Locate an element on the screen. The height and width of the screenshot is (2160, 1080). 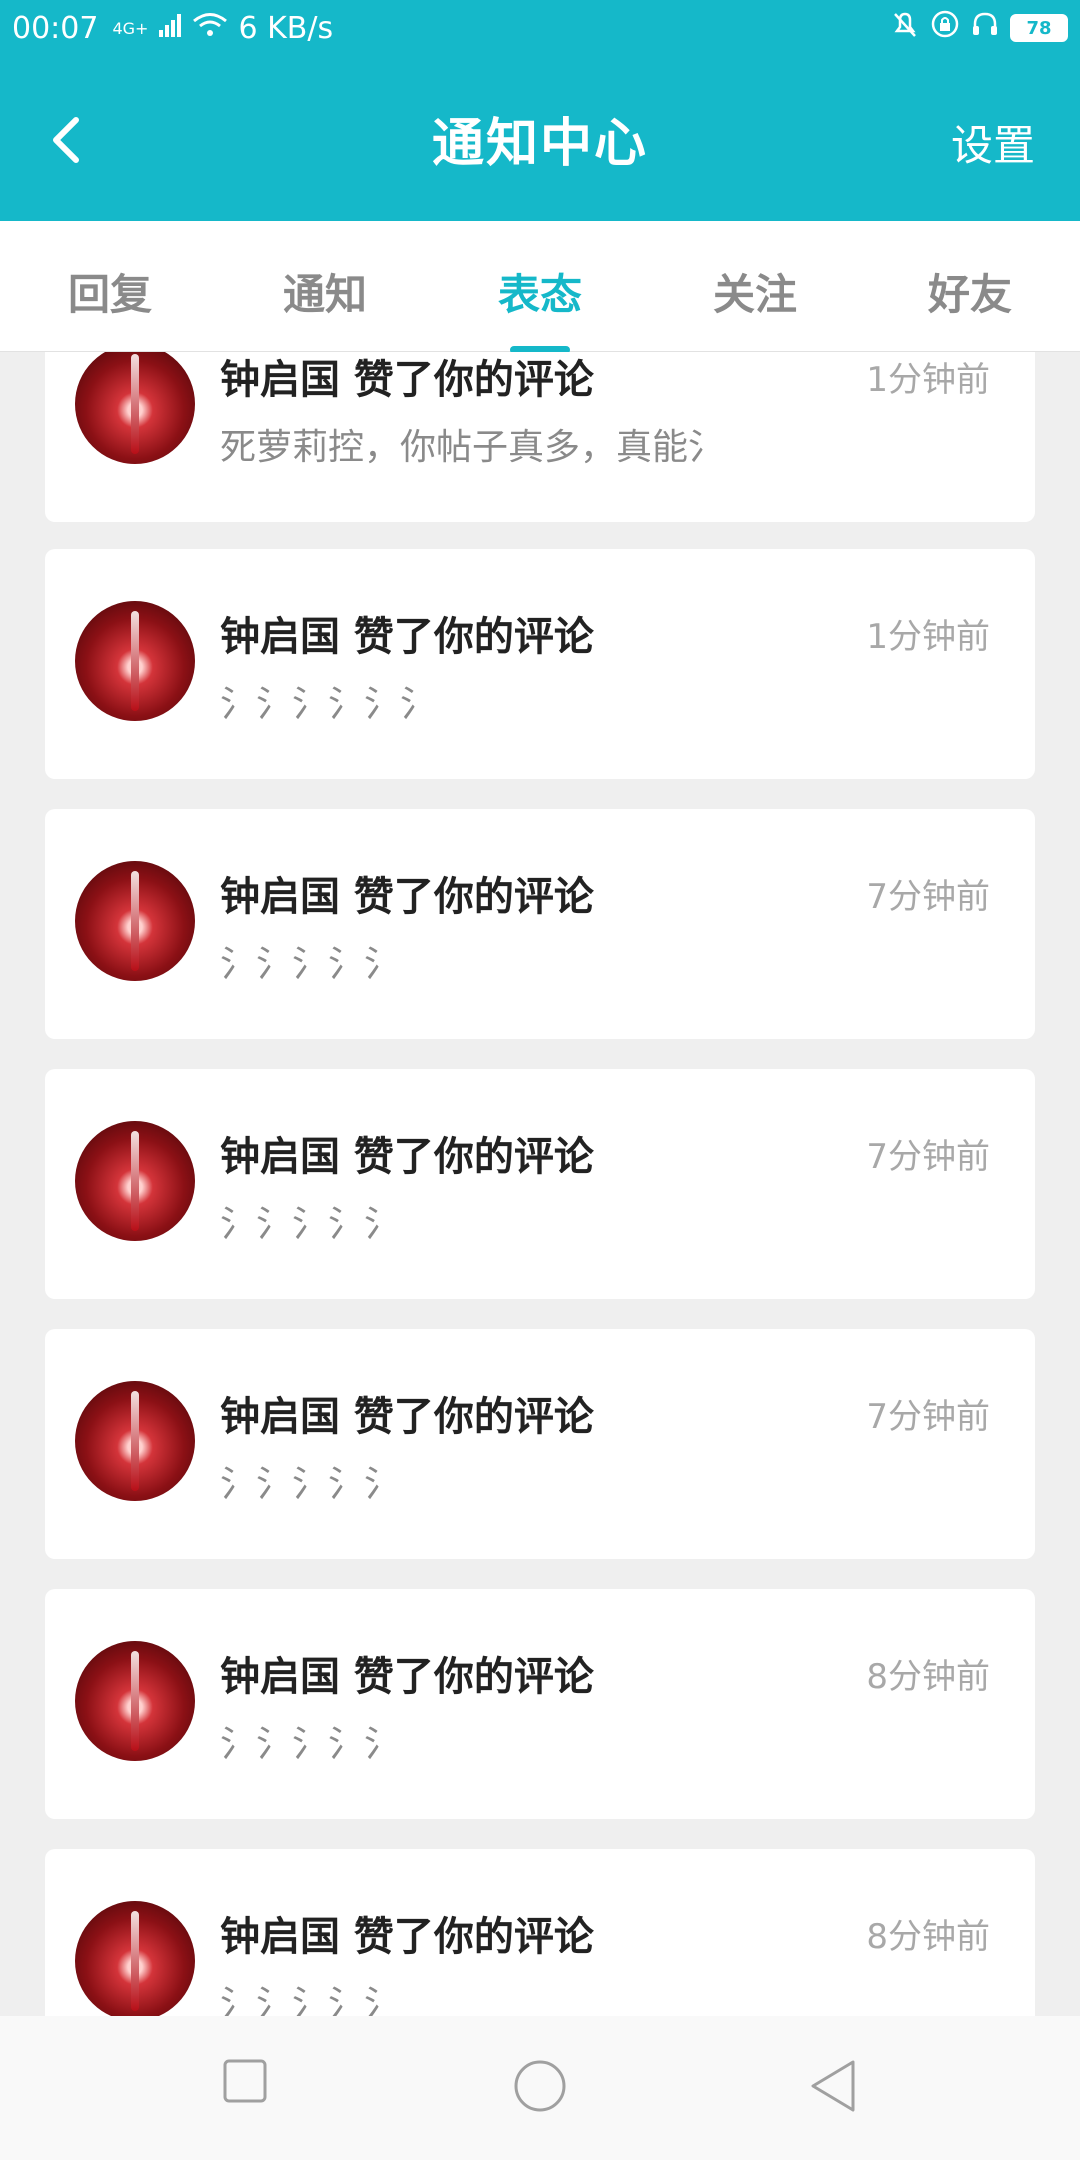
battery-indicator: 78 is located at coordinates (1039, 28).